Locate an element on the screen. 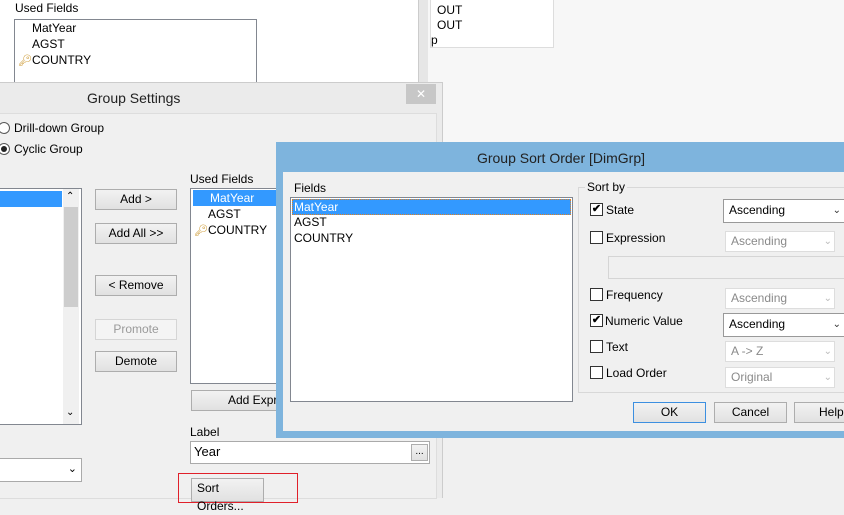  frequency-checkbox is located at coordinates (596, 294).